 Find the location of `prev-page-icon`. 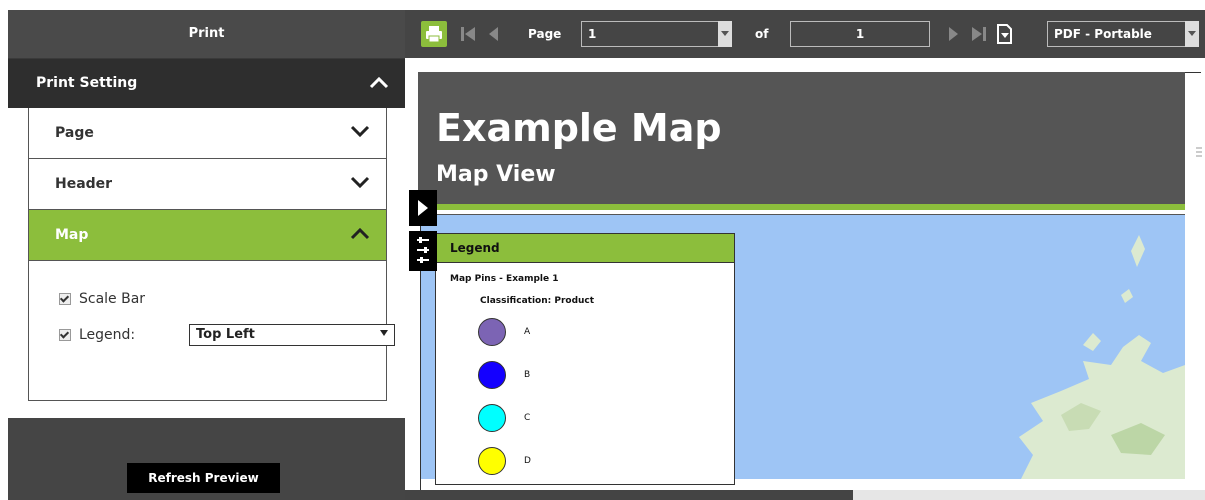

prev-page-icon is located at coordinates (494, 34).